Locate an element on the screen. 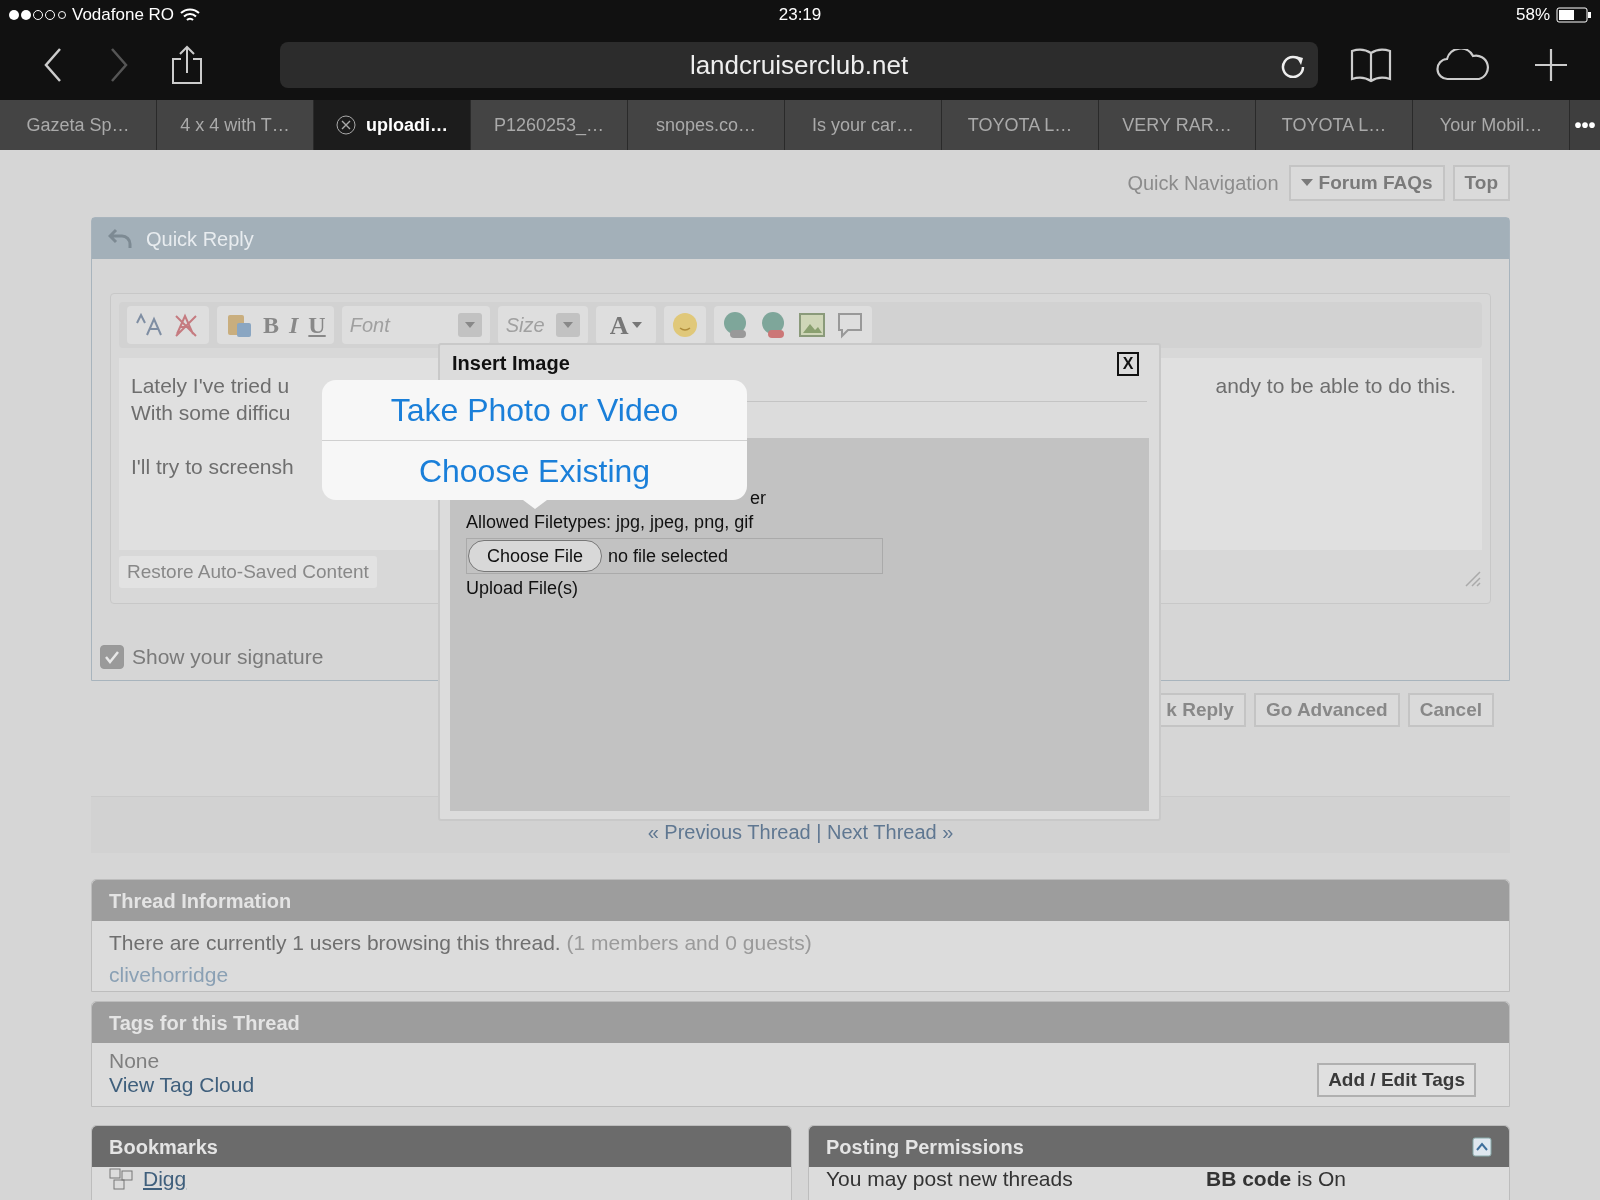 The image size is (1600, 1200). reply-arrow-icon is located at coordinates (121, 238).